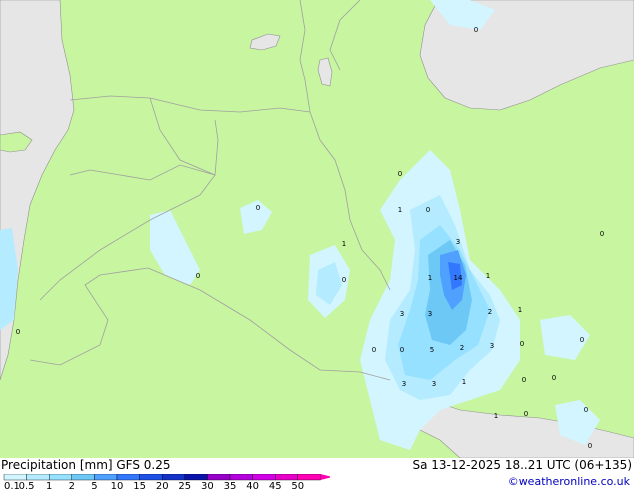  Describe the element at coordinates (49, 485) in the screenshot. I see `legend-tick-label: 1` at that location.